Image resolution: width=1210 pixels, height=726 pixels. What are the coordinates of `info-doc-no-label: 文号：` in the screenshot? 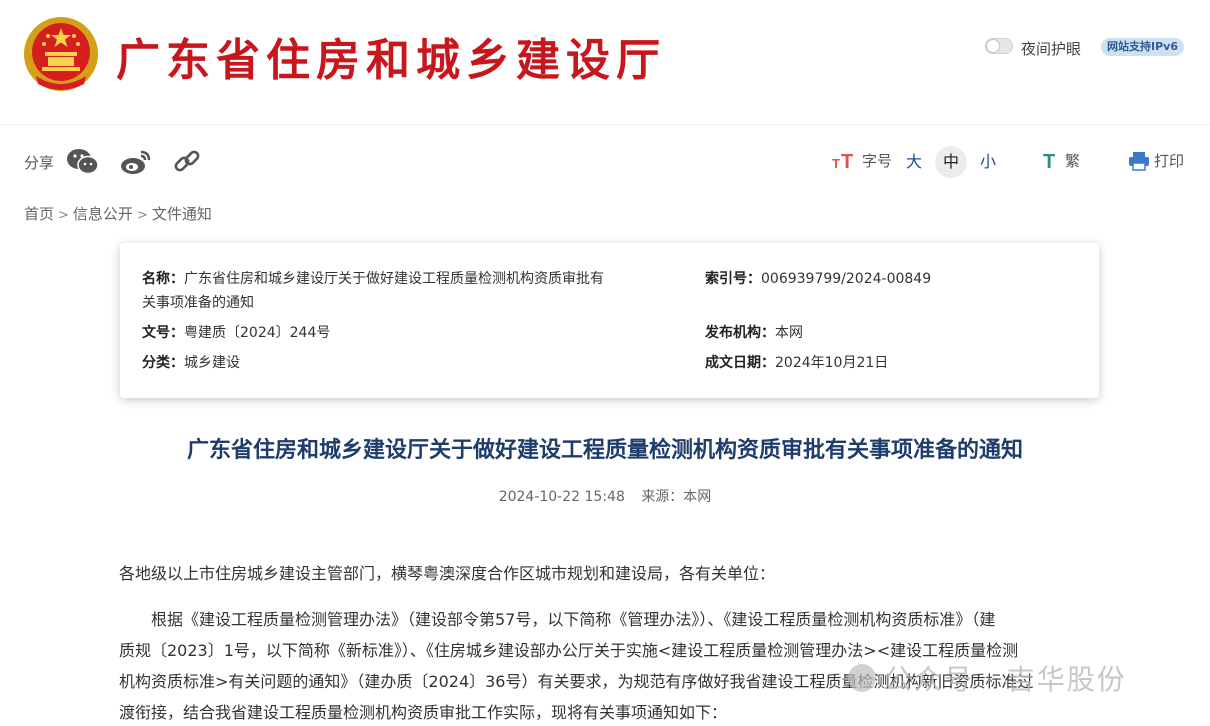 It's located at (163, 333).